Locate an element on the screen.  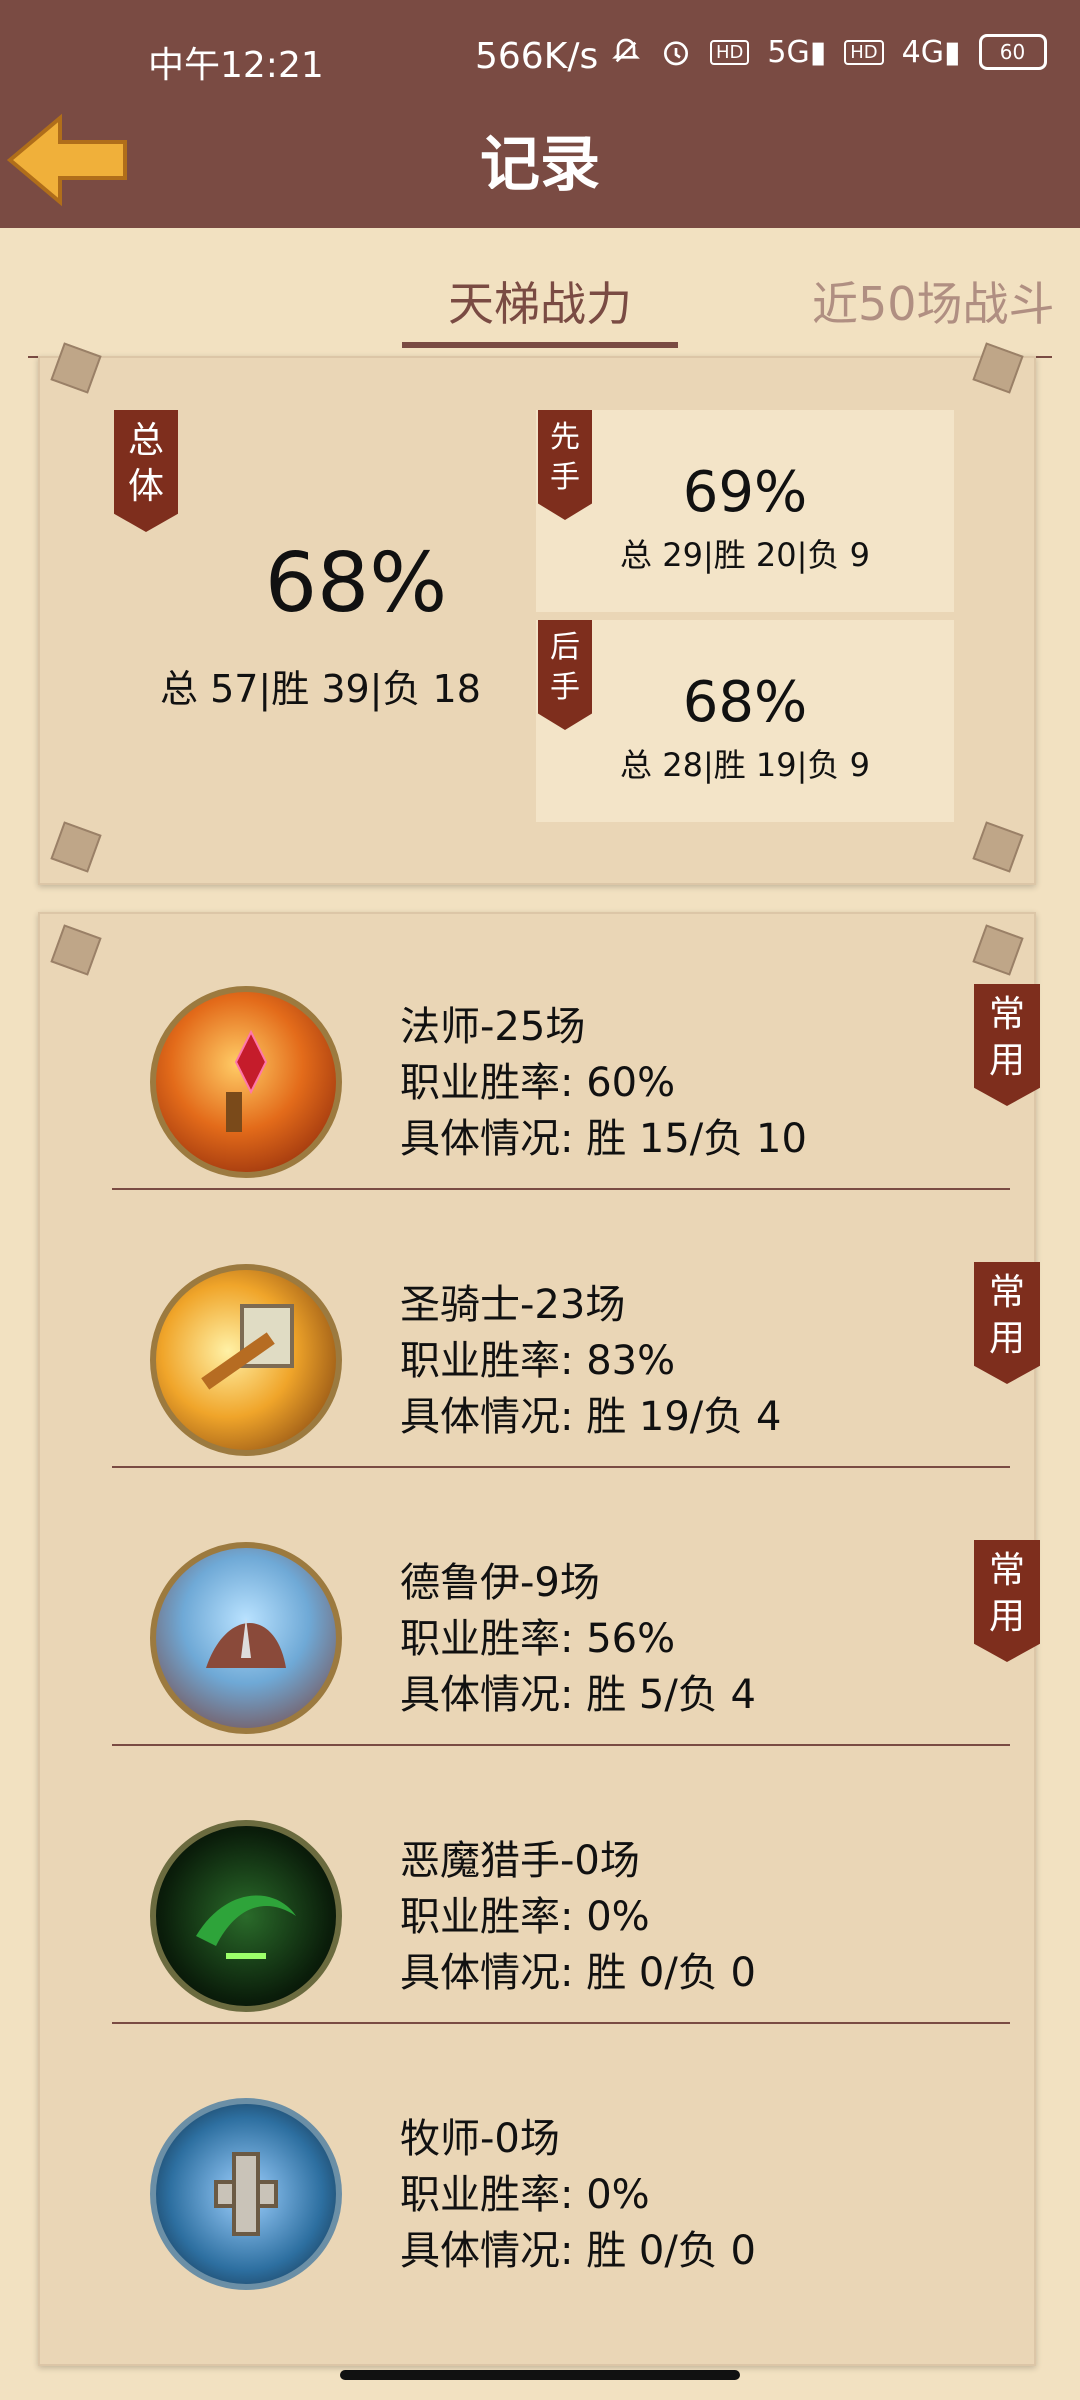
corner-deco-bottom-left is located at coordinates (76, 847).